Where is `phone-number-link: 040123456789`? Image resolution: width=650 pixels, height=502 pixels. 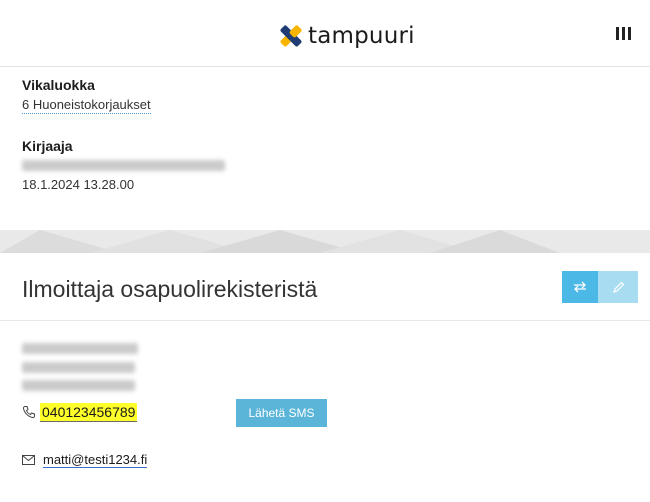 phone-number-link: 040123456789 is located at coordinates (89, 412).